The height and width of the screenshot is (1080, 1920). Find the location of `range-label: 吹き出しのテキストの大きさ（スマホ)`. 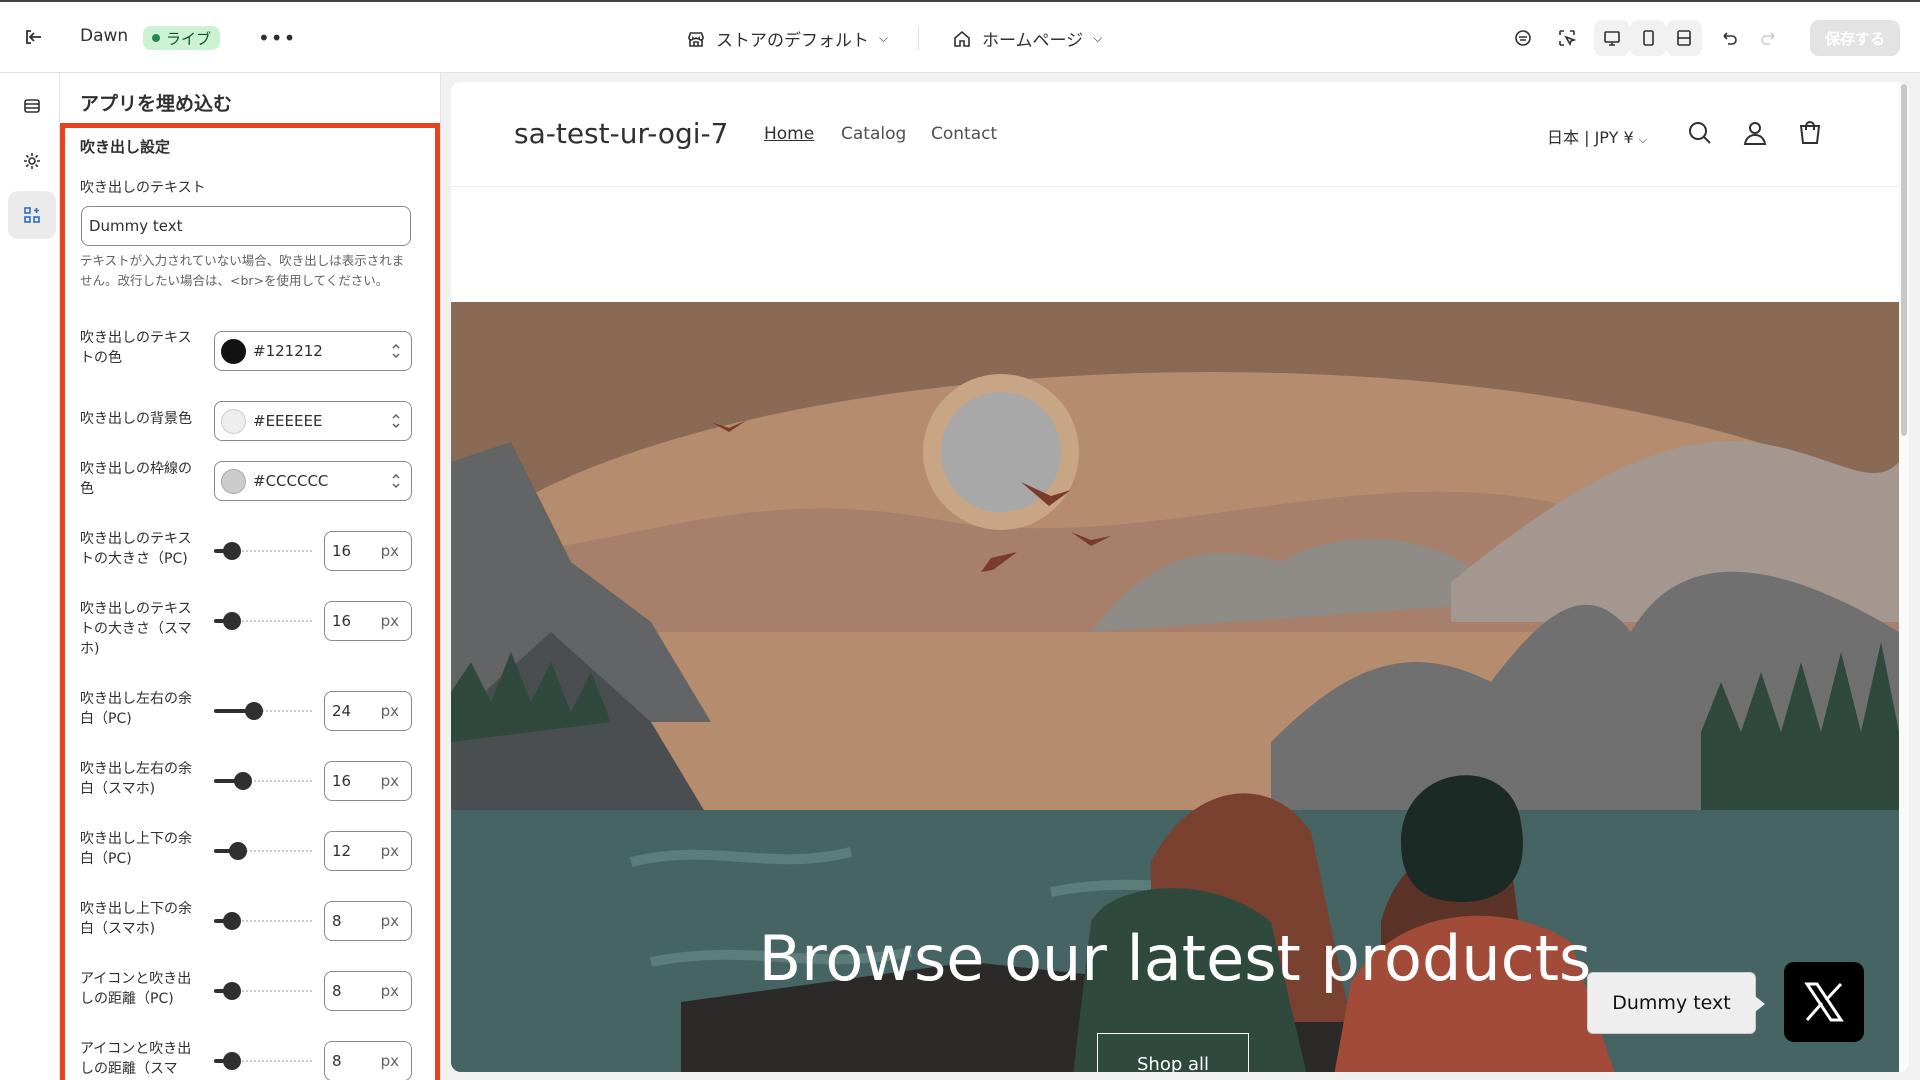

range-label: 吹き出しのテキストの大きさ（スマホ) is located at coordinates (136, 629).